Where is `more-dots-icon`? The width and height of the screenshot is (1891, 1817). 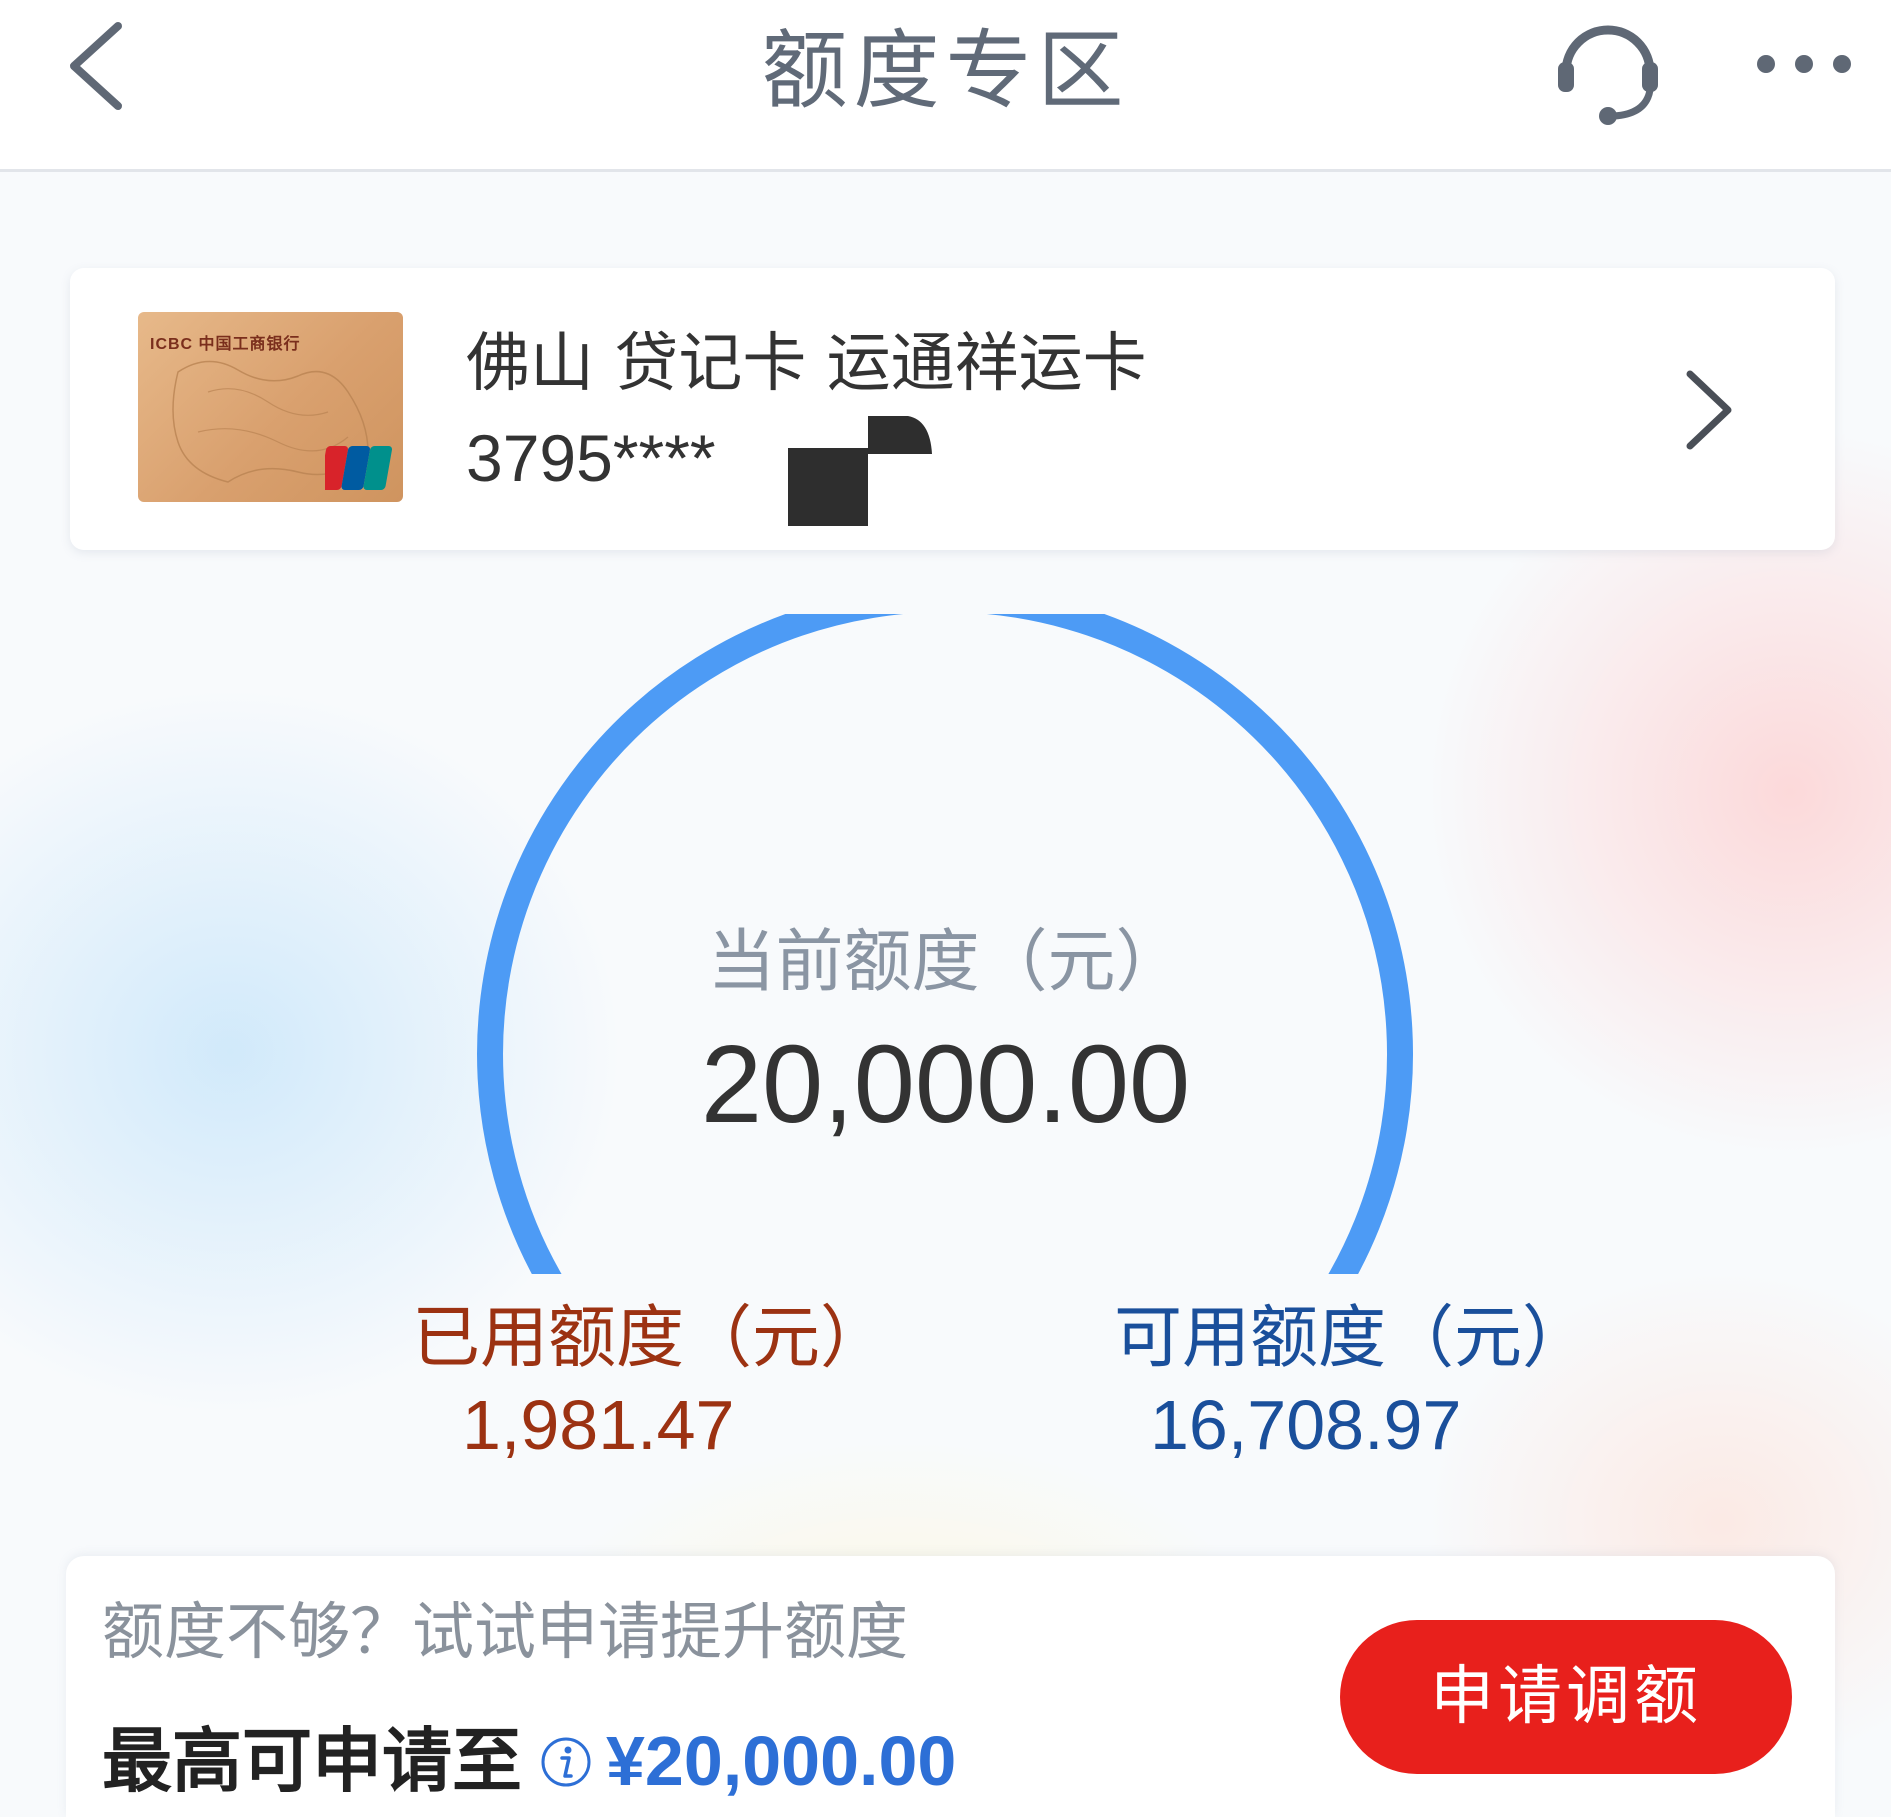 more-dots-icon is located at coordinates (1804, 64).